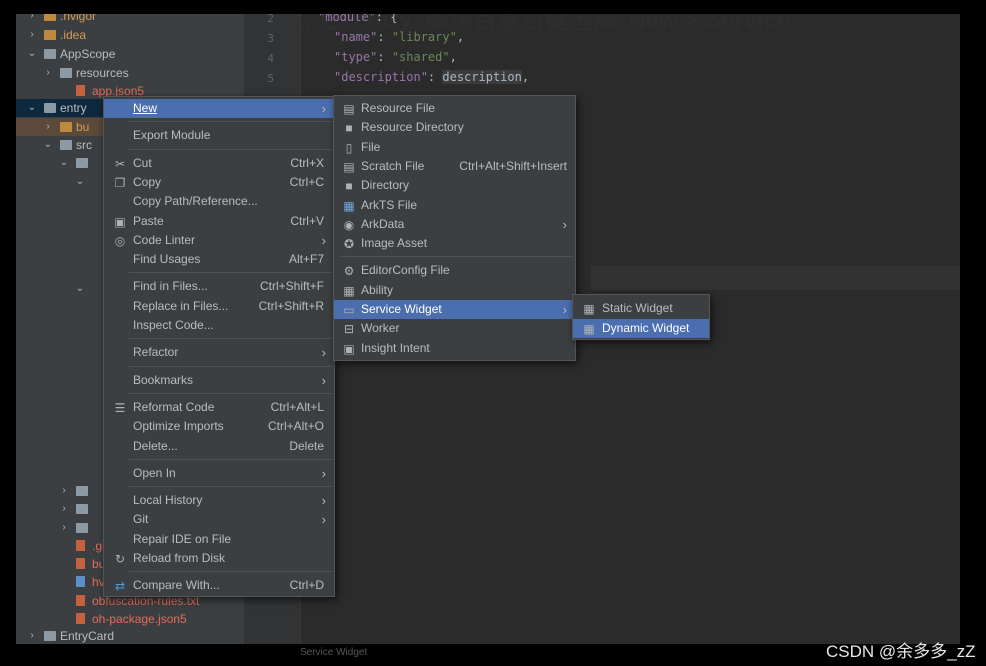 This screenshot has height=666, width=986. I want to click on menu-item-label: Export Module, so click(172, 135).